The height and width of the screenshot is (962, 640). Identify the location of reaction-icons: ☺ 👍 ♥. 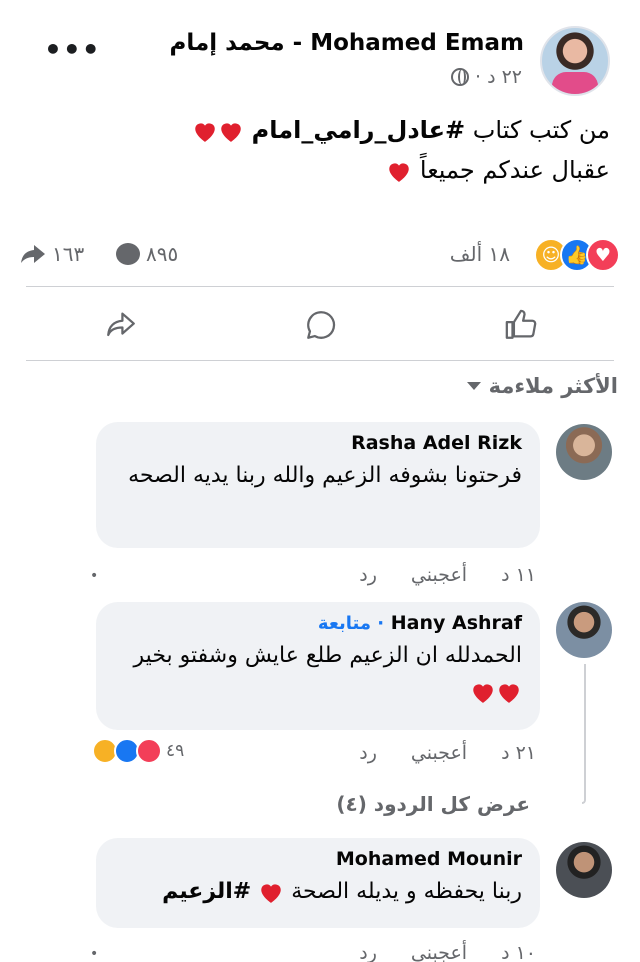
(577, 255).